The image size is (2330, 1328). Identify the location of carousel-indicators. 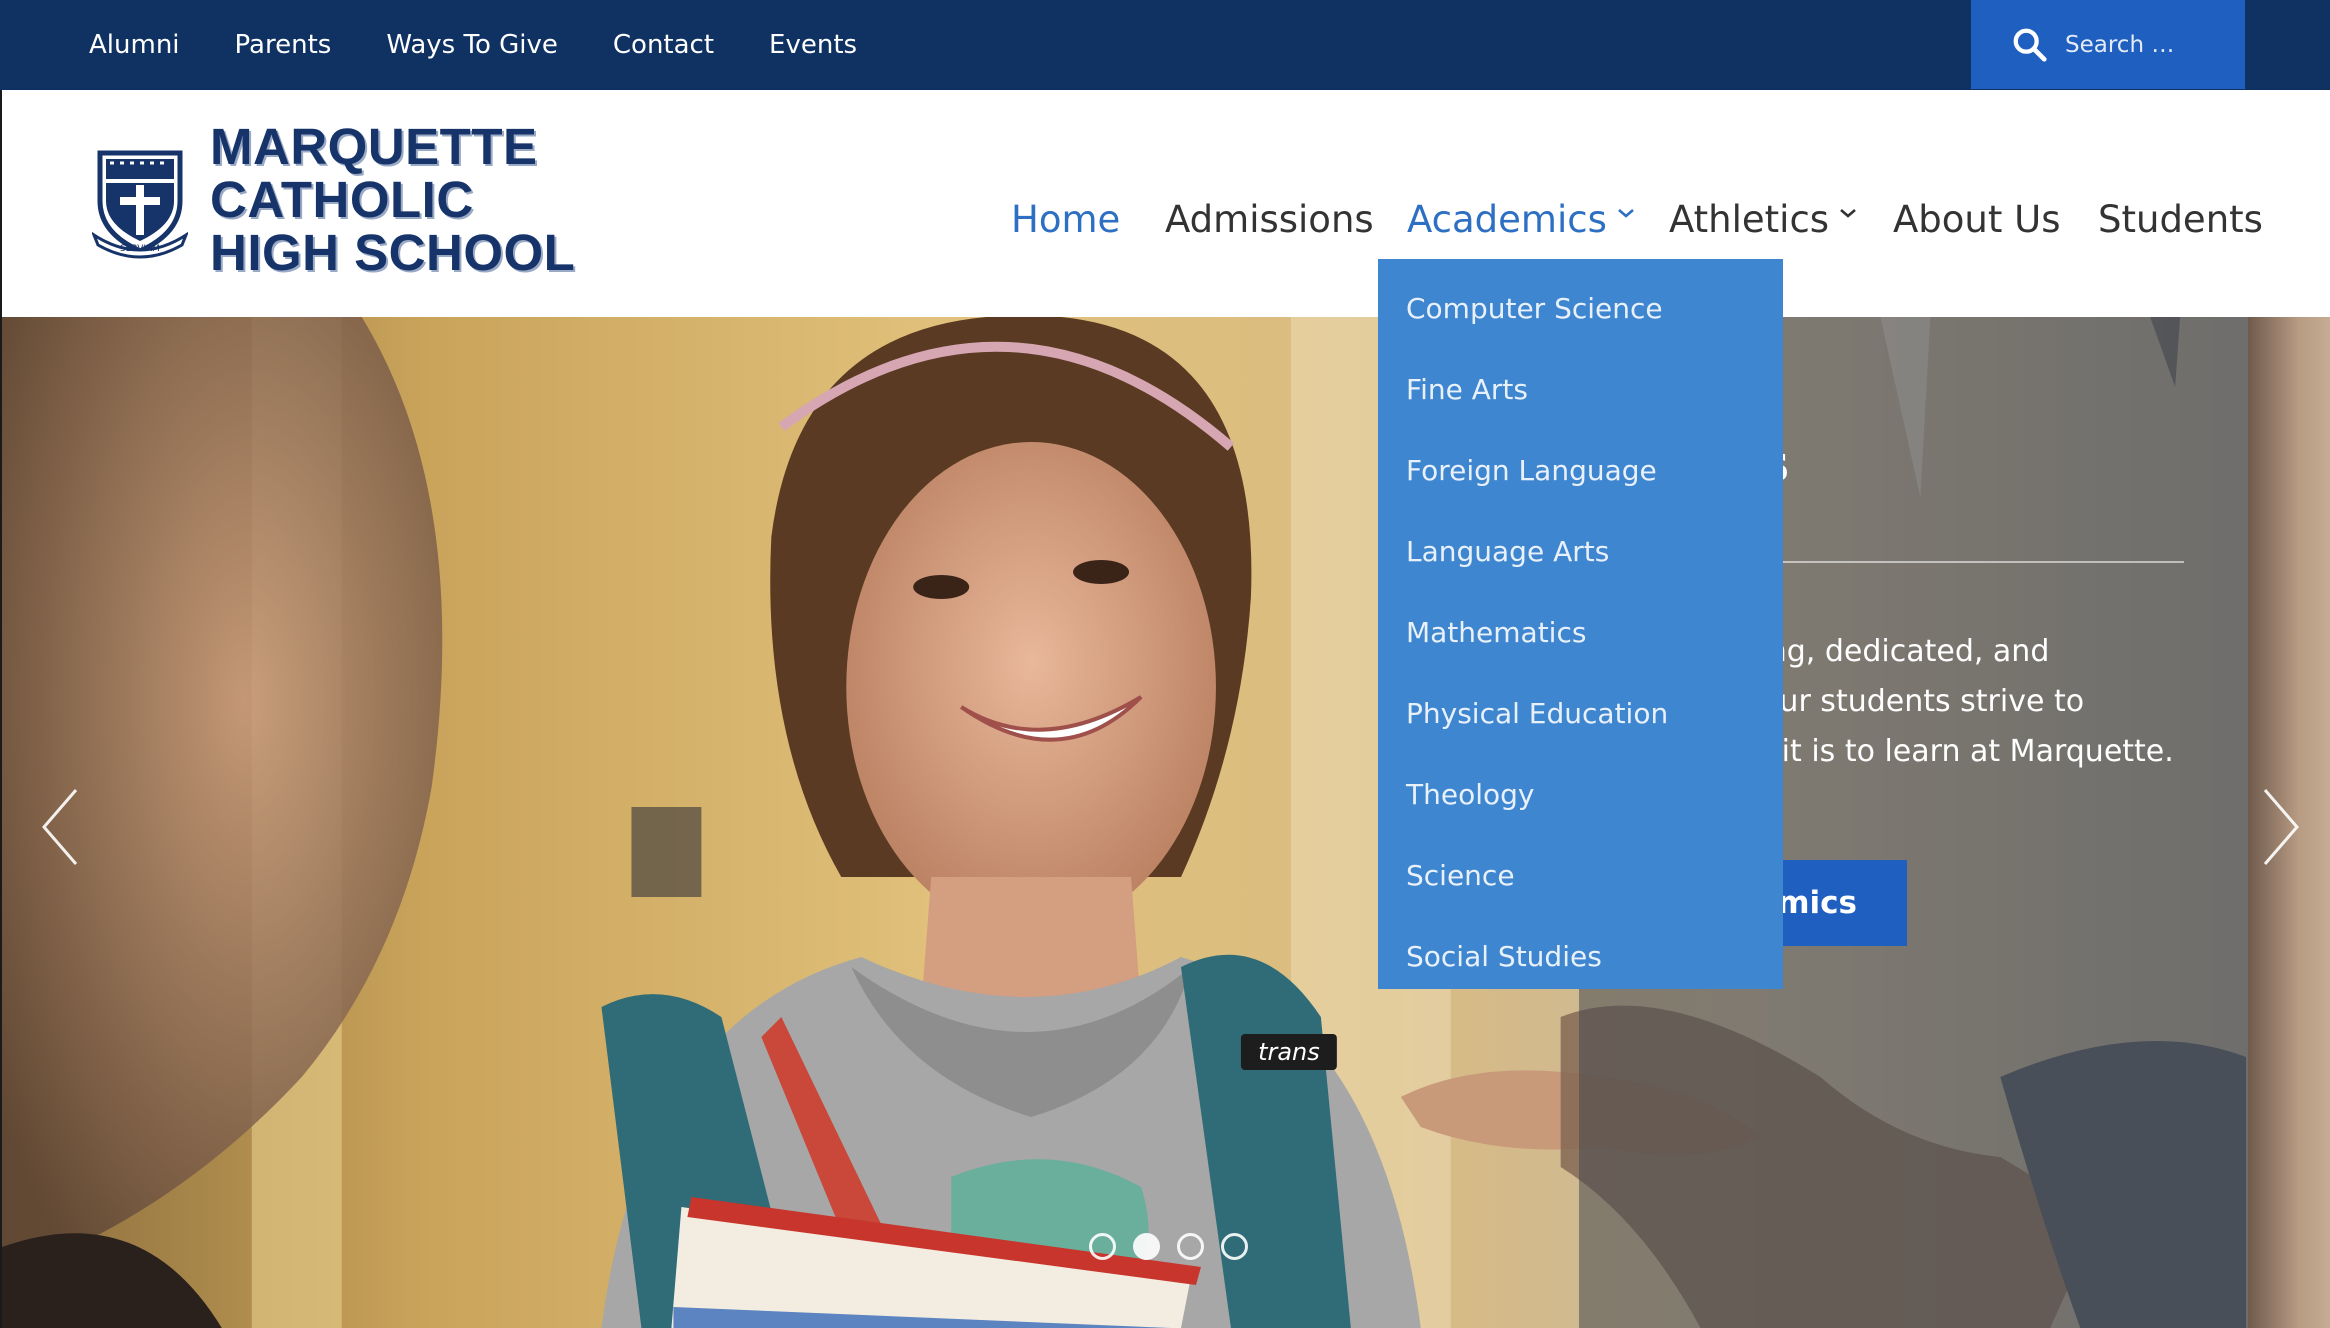
(1177, 1246).